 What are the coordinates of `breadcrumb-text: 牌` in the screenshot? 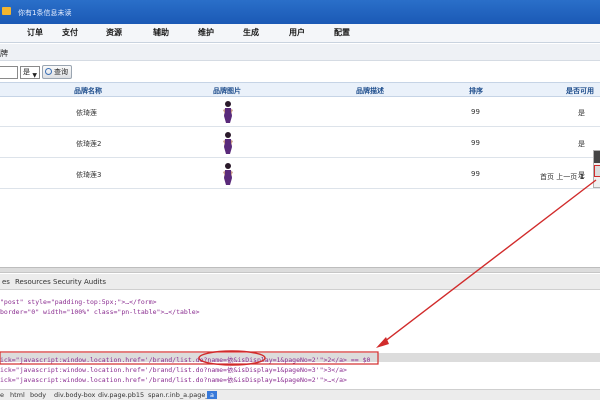 It's located at (4, 53).